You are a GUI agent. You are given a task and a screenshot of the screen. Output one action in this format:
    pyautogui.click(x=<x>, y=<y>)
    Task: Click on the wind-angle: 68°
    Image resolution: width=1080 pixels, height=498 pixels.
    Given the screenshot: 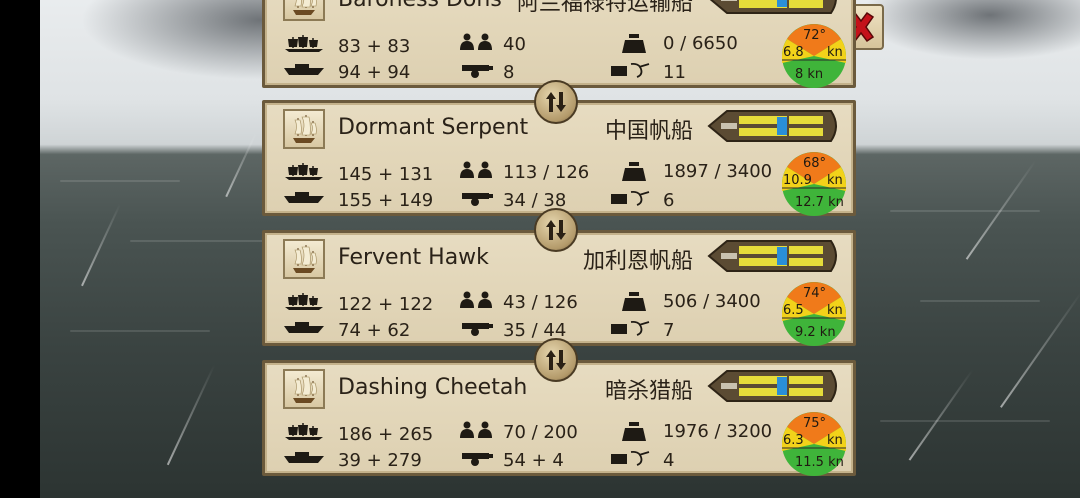 What is the action you would take?
    pyautogui.click(x=815, y=163)
    